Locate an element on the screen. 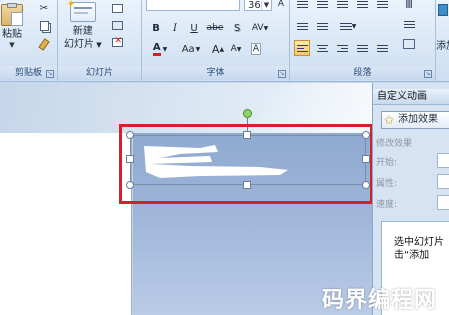  columns-button: ▼ is located at coordinates (348, 26).